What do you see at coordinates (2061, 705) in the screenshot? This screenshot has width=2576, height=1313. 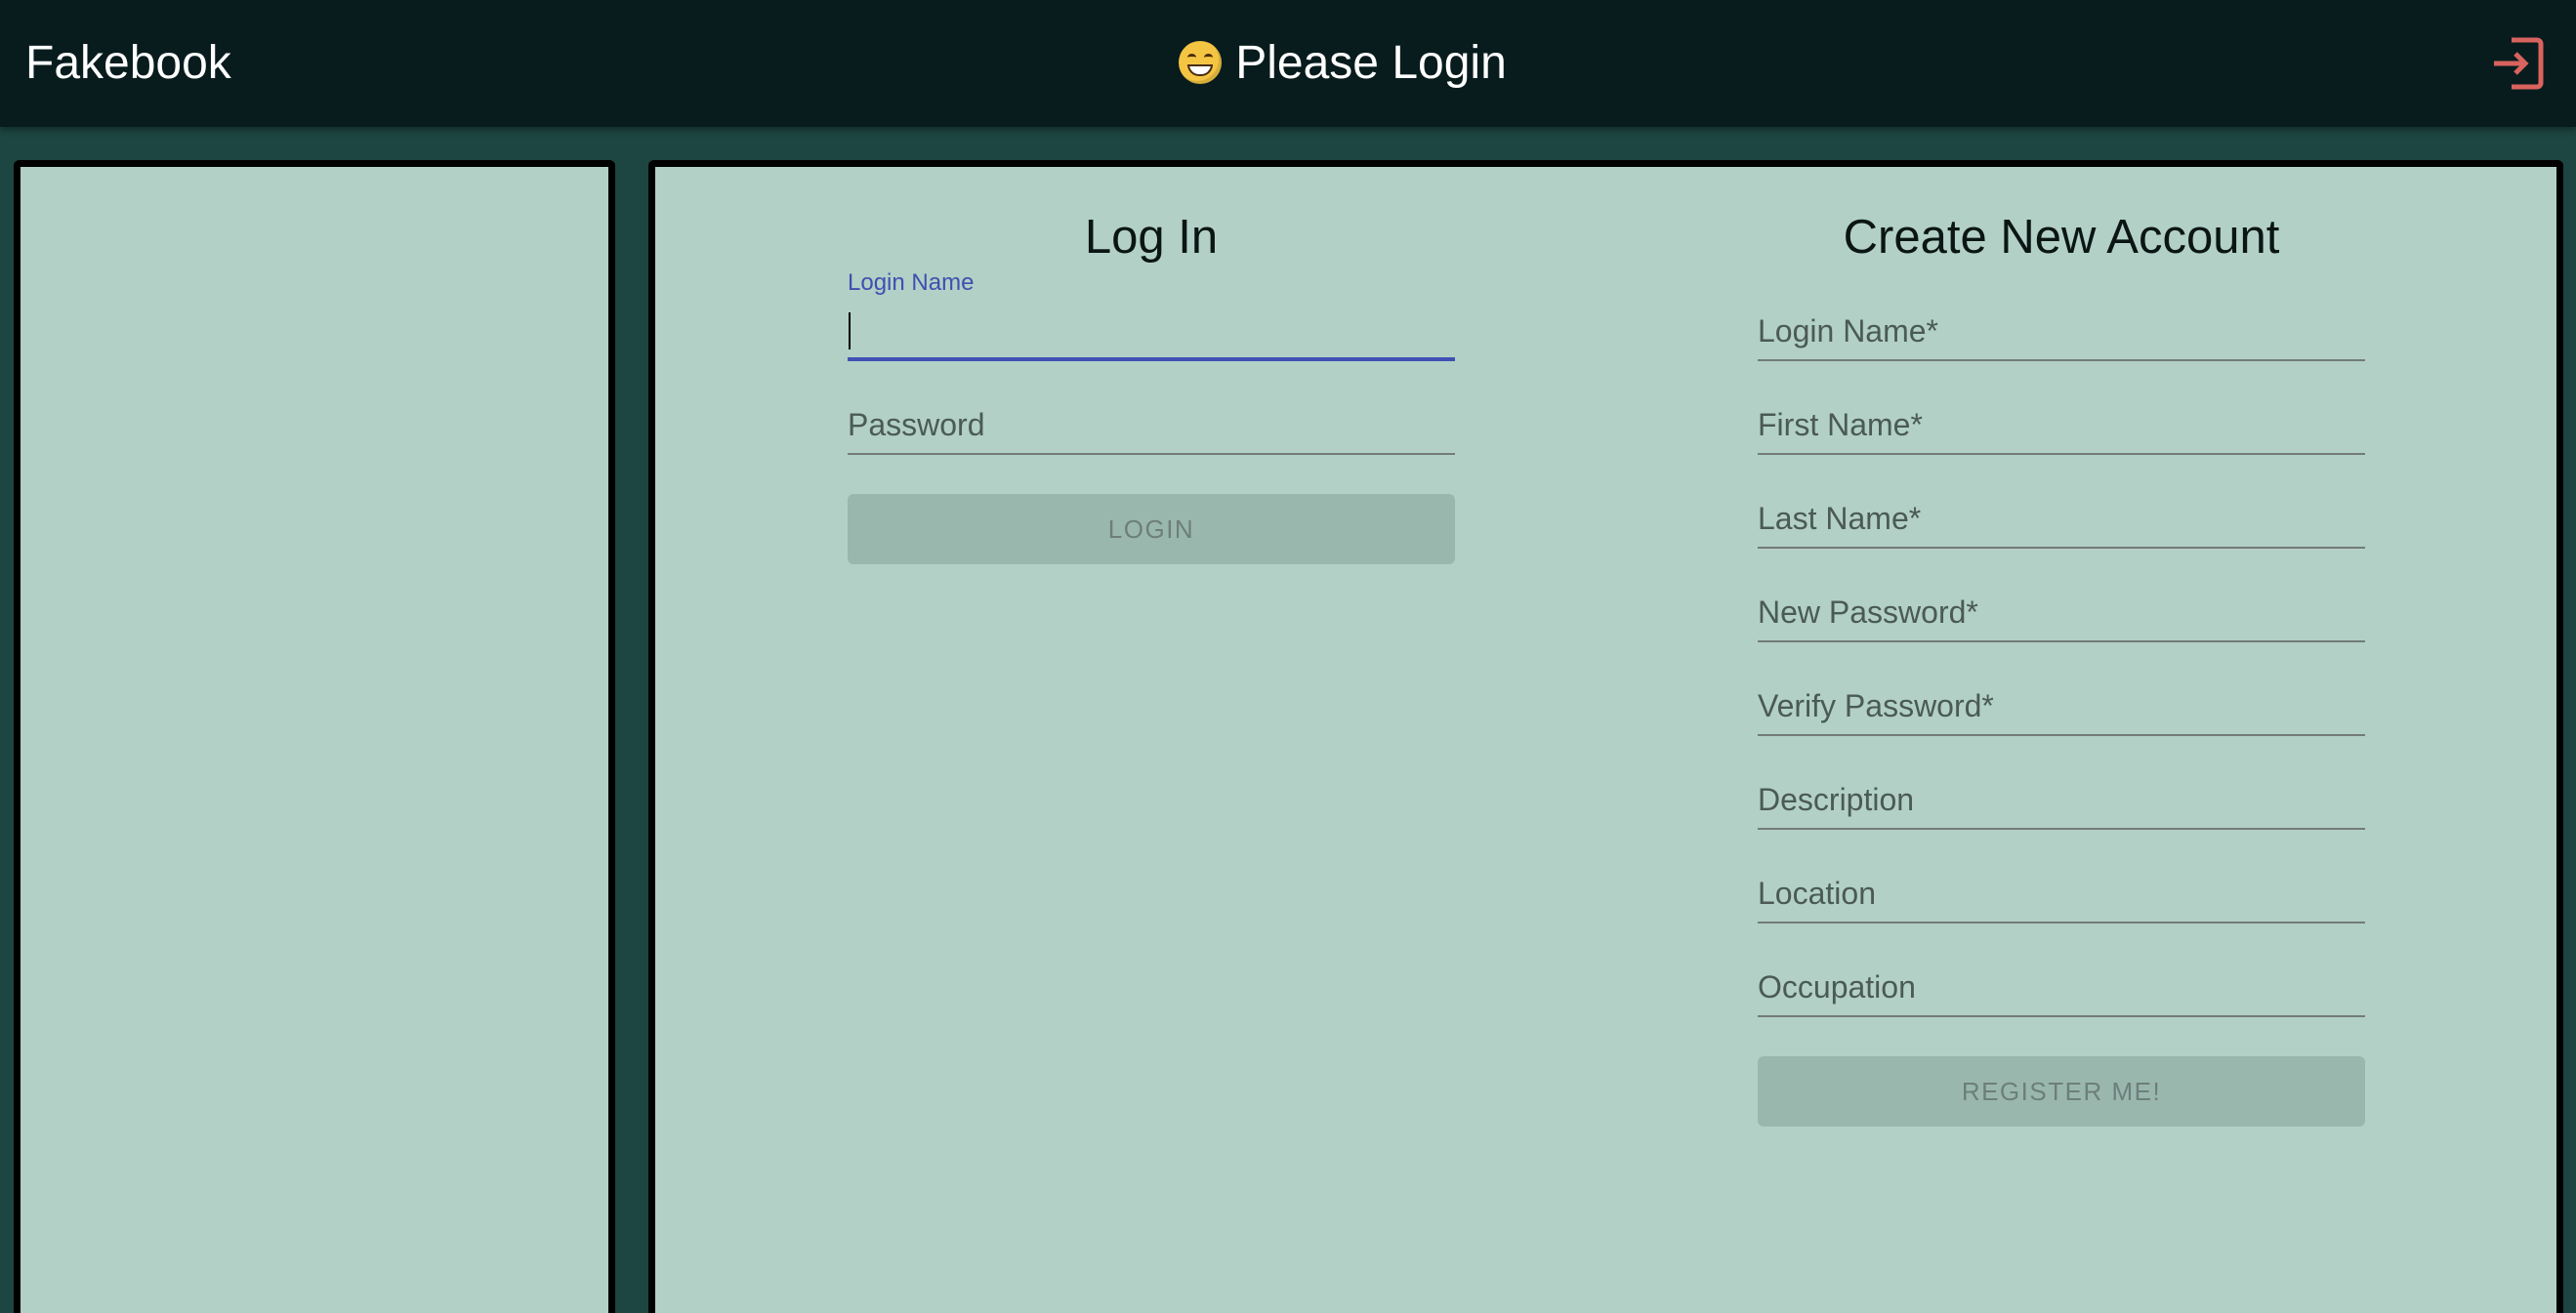 I see `verify-password-input` at bounding box center [2061, 705].